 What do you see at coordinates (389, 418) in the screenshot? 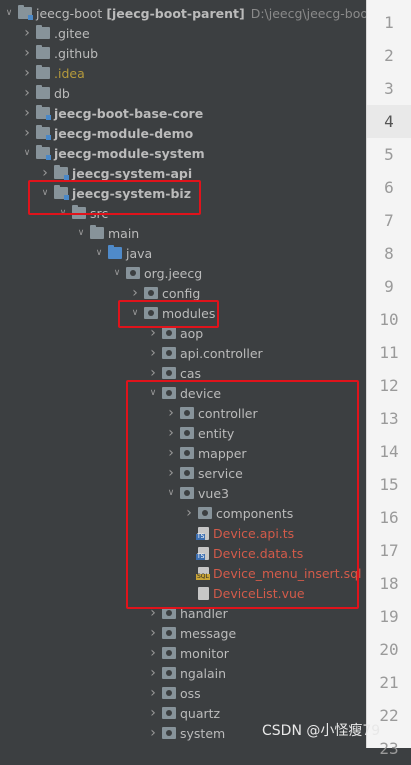
I see `line-number: 13` at bounding box center [389, 418].